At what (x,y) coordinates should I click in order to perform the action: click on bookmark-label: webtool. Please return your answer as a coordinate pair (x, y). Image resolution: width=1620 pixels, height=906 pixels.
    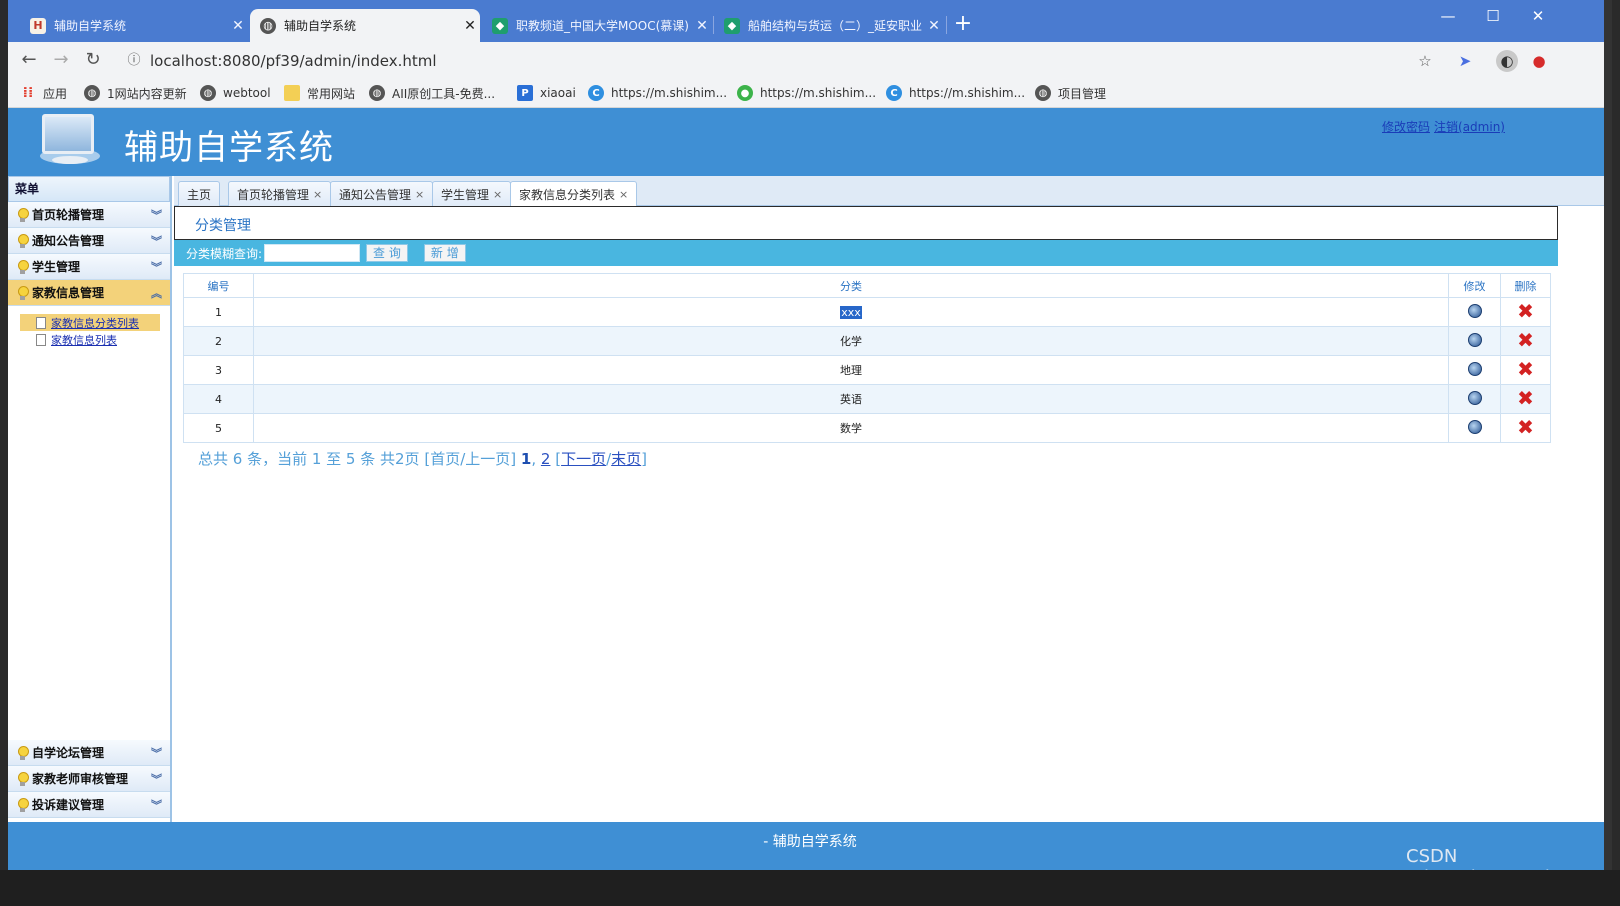
    Looking at the image, I should click on (247, 93).